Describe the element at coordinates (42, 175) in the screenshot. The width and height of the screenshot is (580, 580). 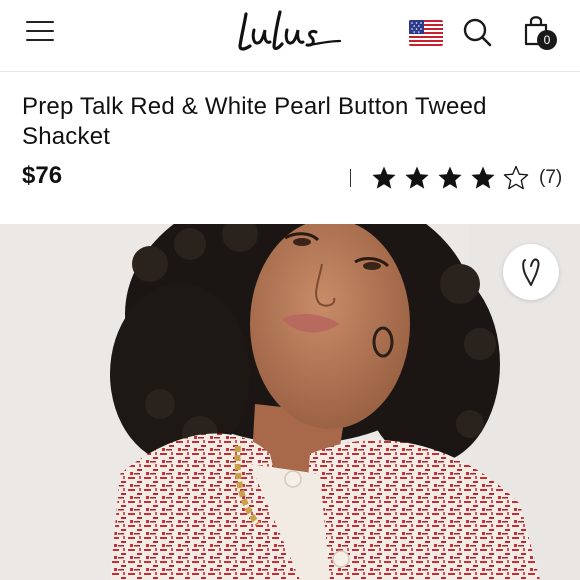
I see `product-price: $76` at that location.